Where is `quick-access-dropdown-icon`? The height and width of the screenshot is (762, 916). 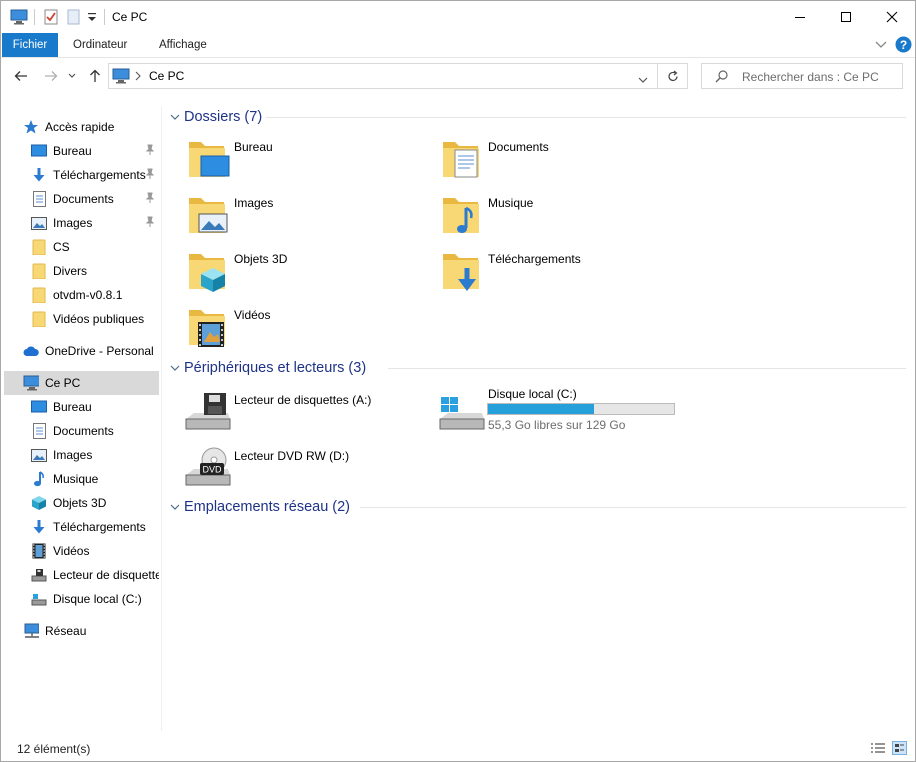 quick-access-dropdown-icon is located at coordinates (92, 18).